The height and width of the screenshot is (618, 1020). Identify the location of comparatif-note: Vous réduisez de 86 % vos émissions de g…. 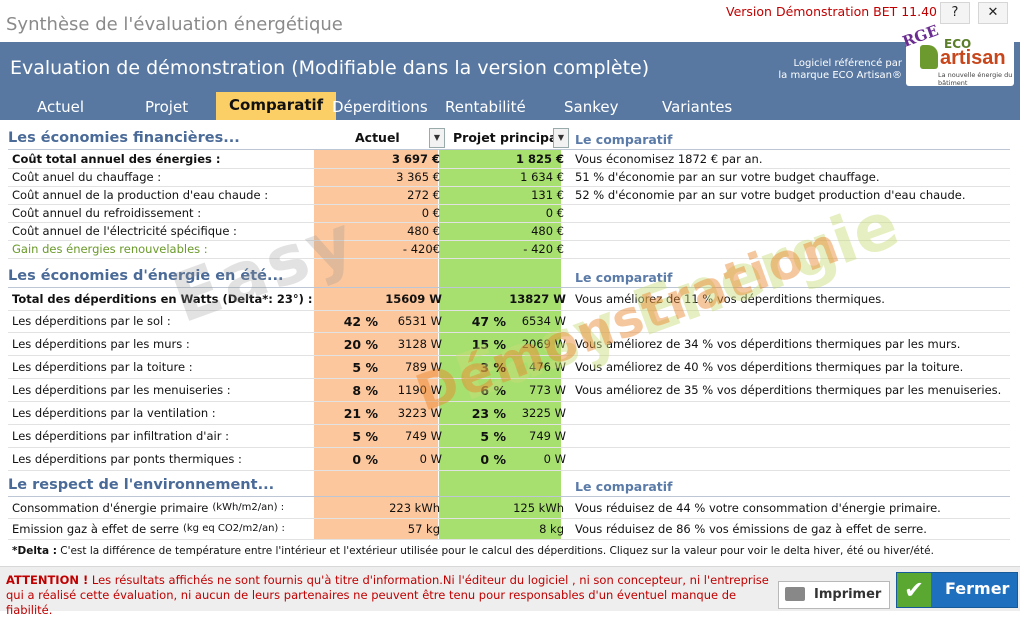
(751, 528).